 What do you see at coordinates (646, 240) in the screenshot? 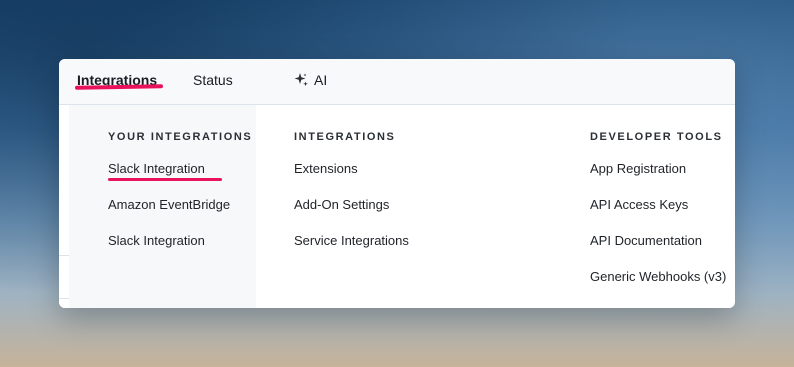
I see `link-api-documentation: API Documentation` at bounding box center [646, 240].